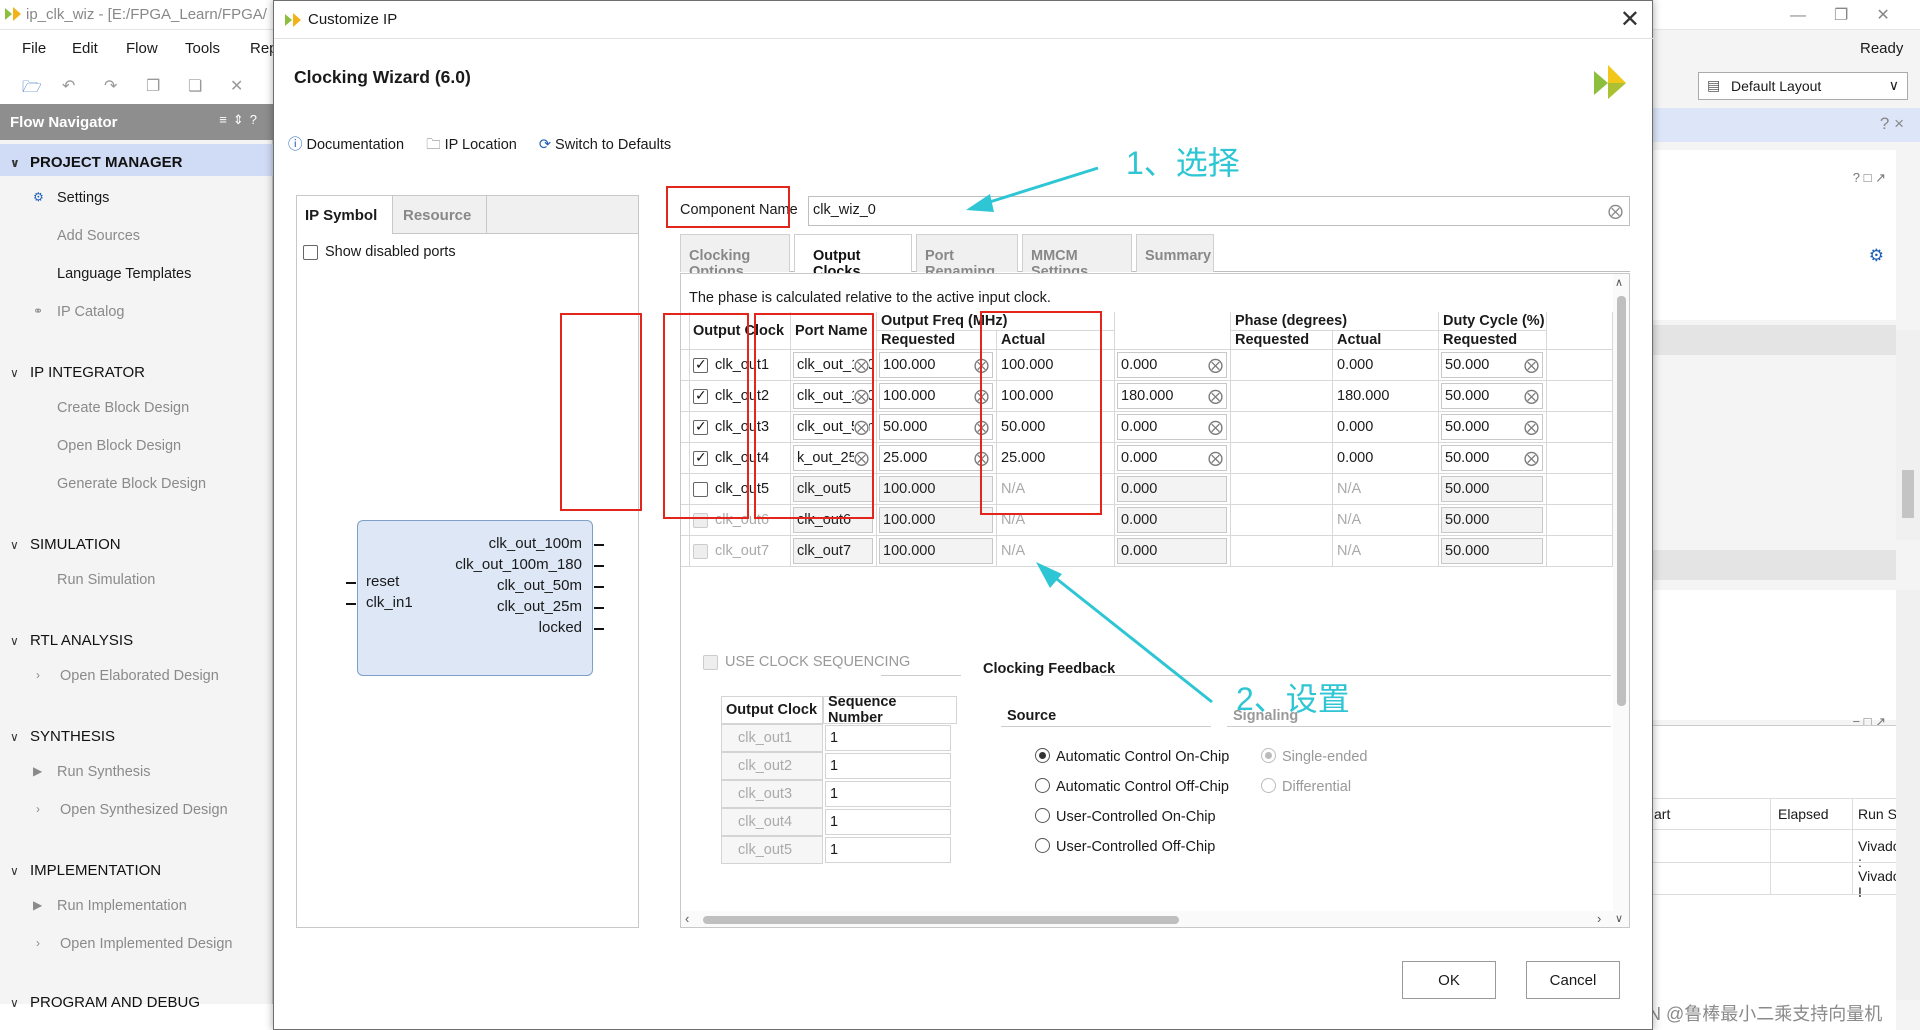 This screenshot has height=1030, width=1920. Describe the element at coordinates (740, 396) in the screenshot. I see `table-row-clock: clk_out2` at that location.